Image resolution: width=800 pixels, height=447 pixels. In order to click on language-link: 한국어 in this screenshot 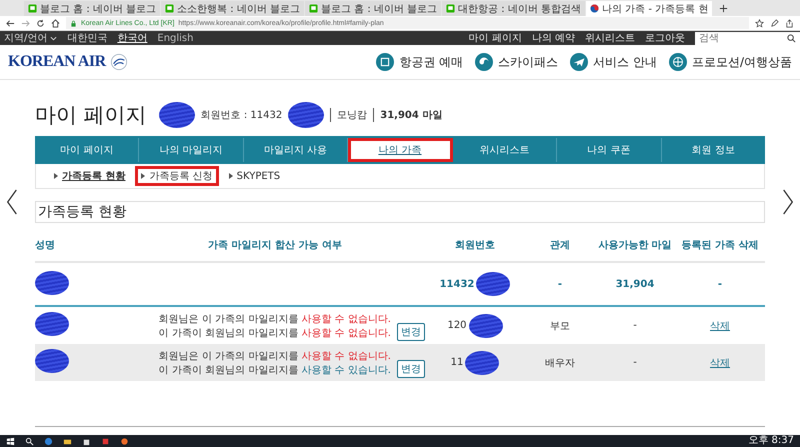, I will do `click(132, 38)`.